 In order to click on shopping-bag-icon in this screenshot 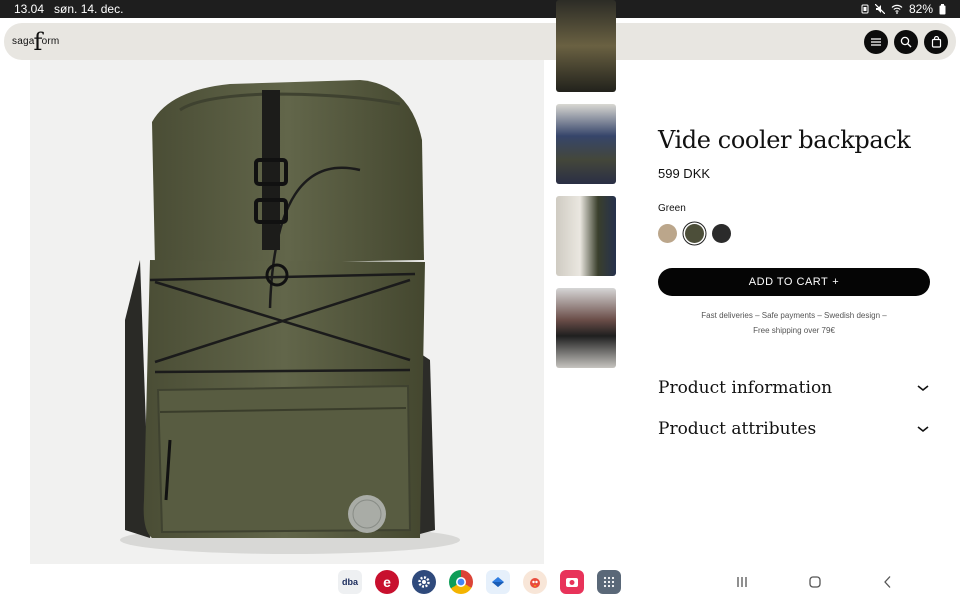, I will do `click(936, 41)`.